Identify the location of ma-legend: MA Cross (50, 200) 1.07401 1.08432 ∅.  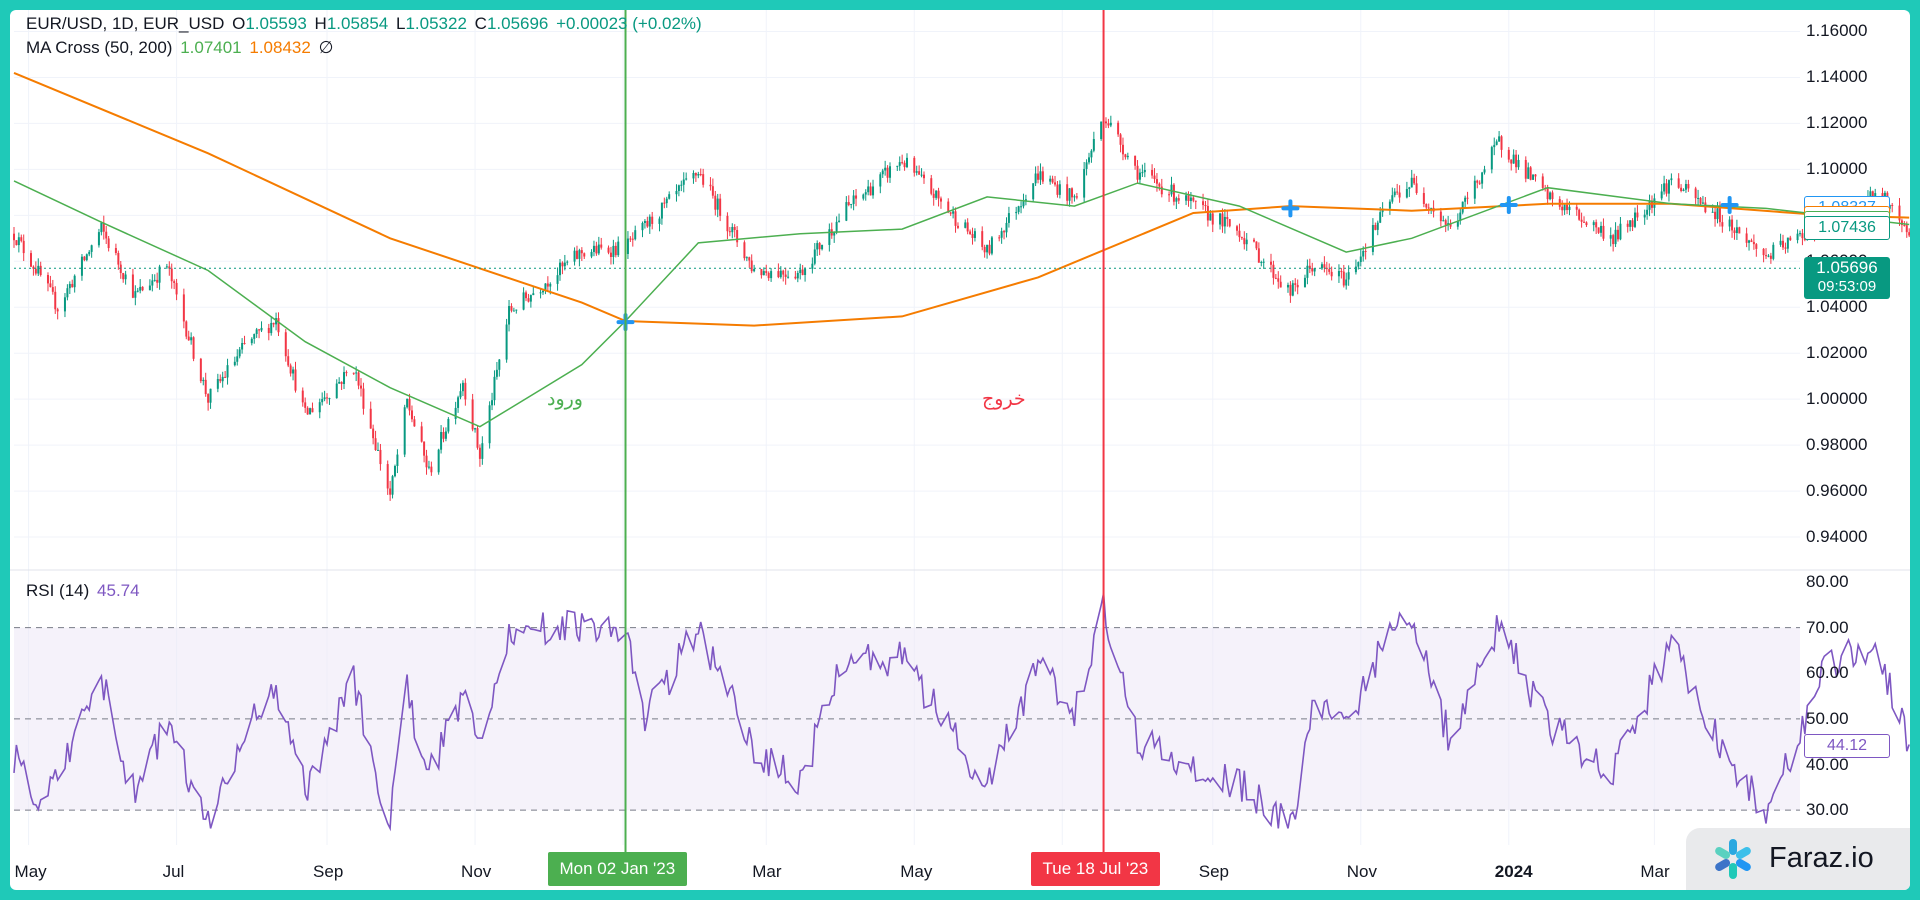
(181, 48).